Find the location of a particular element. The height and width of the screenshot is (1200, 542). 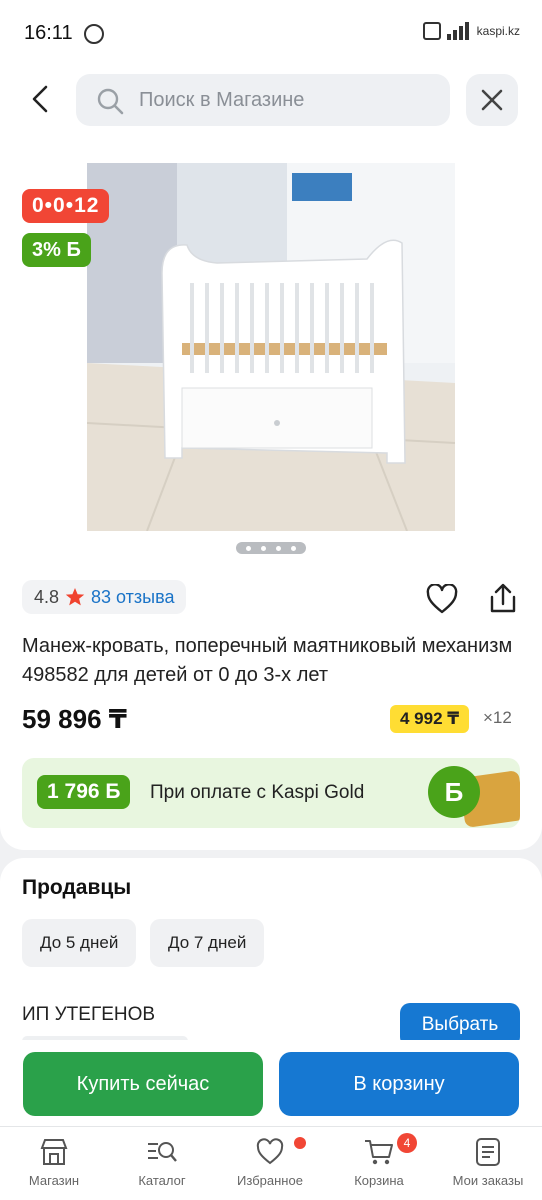

status-icons: kaspi.kz is located at coordinates (471, 31).